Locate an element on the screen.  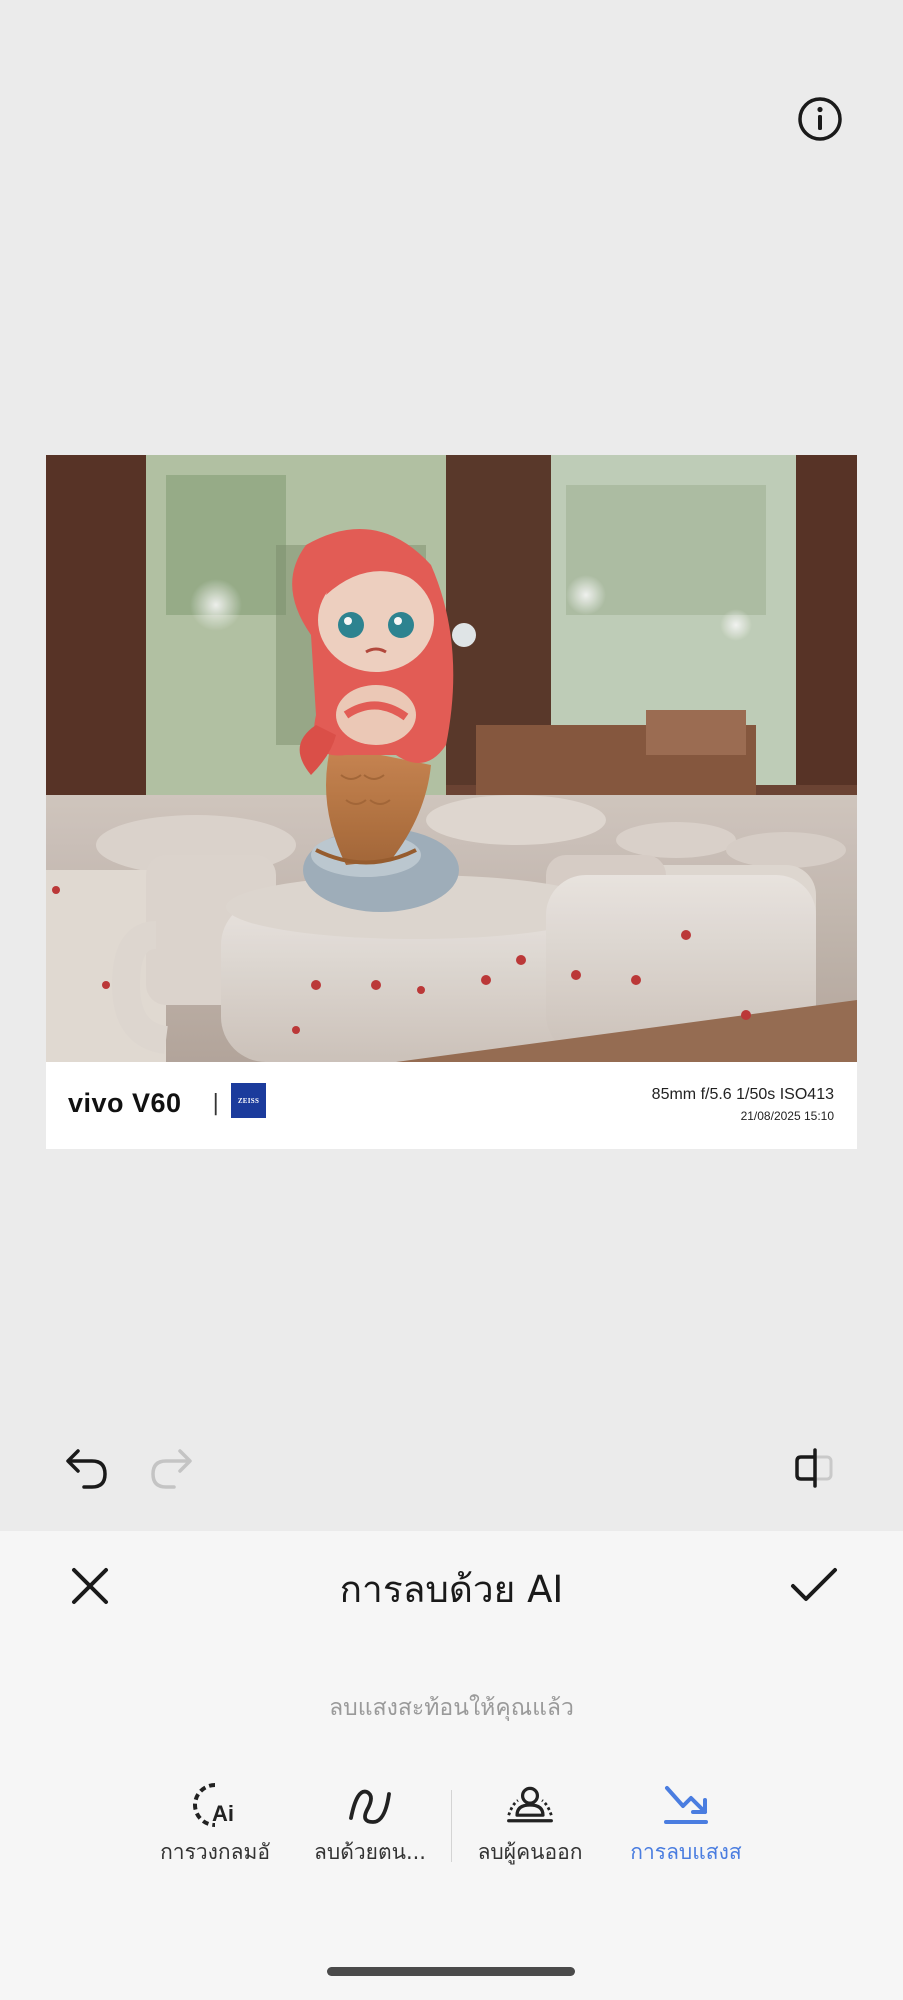
redo-button is located at coordinates (171, 1468).